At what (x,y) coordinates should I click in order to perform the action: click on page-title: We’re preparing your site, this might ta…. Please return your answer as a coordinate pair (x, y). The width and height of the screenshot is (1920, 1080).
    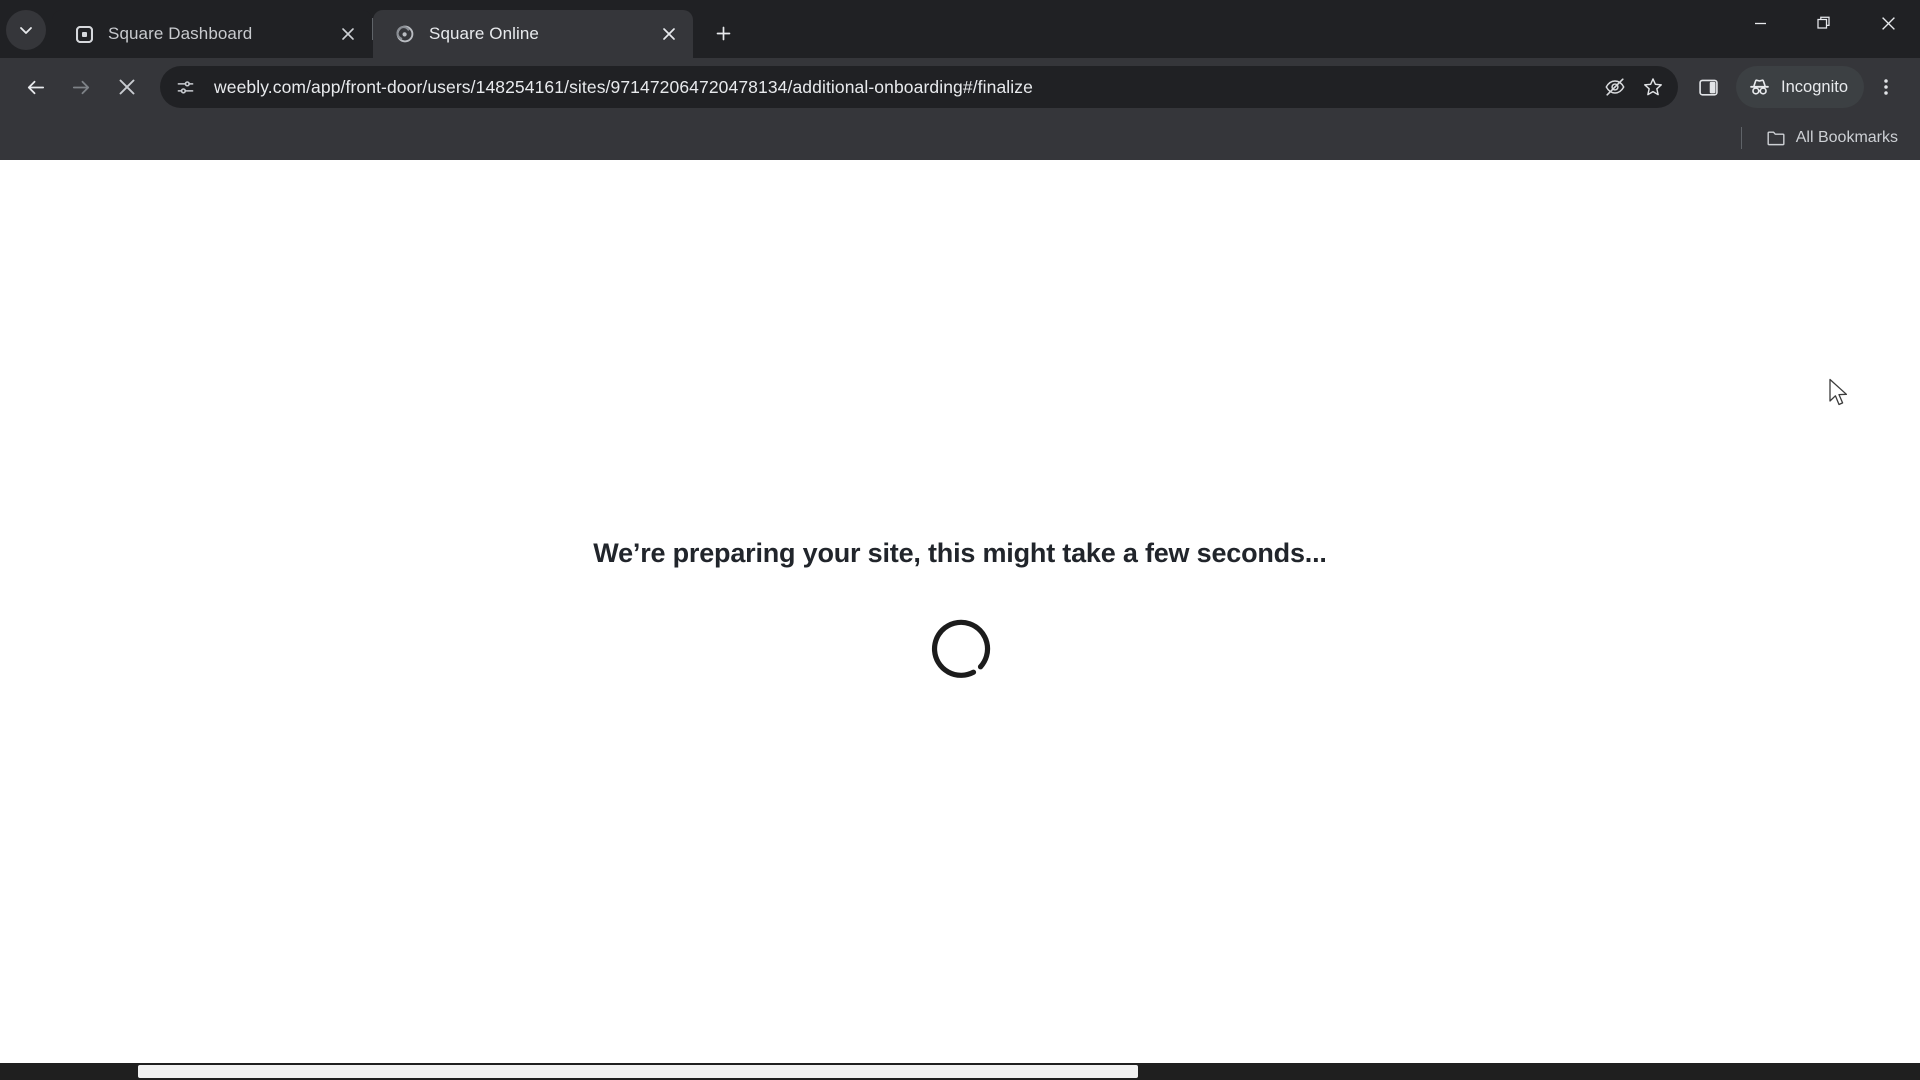
    Looking at the image, I should click on (960, 553).